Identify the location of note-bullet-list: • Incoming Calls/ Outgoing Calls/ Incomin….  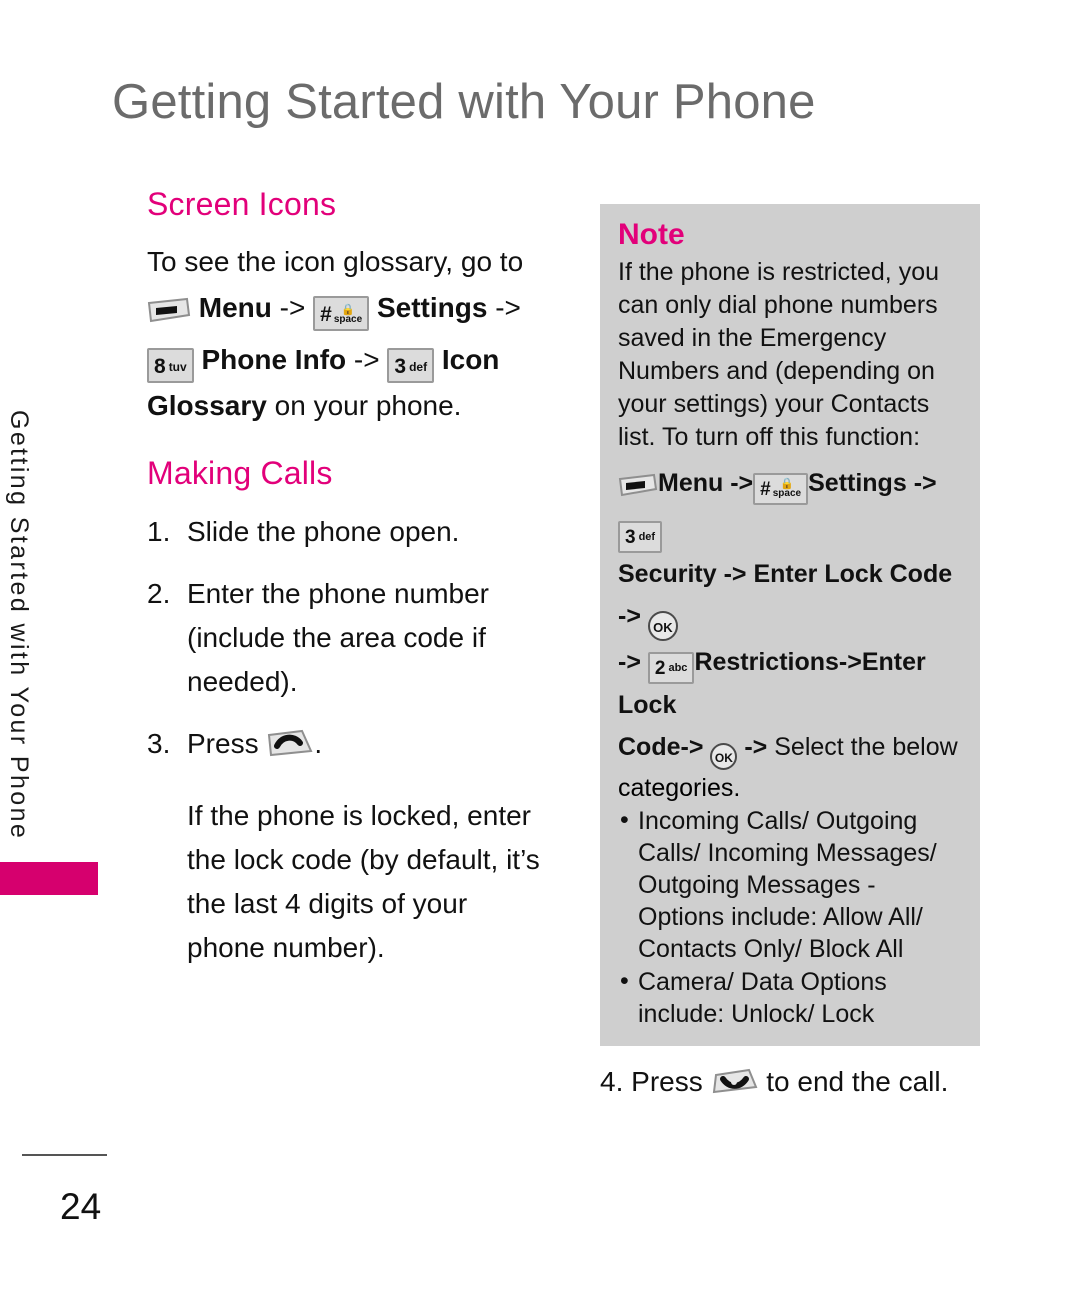
(790, 917).